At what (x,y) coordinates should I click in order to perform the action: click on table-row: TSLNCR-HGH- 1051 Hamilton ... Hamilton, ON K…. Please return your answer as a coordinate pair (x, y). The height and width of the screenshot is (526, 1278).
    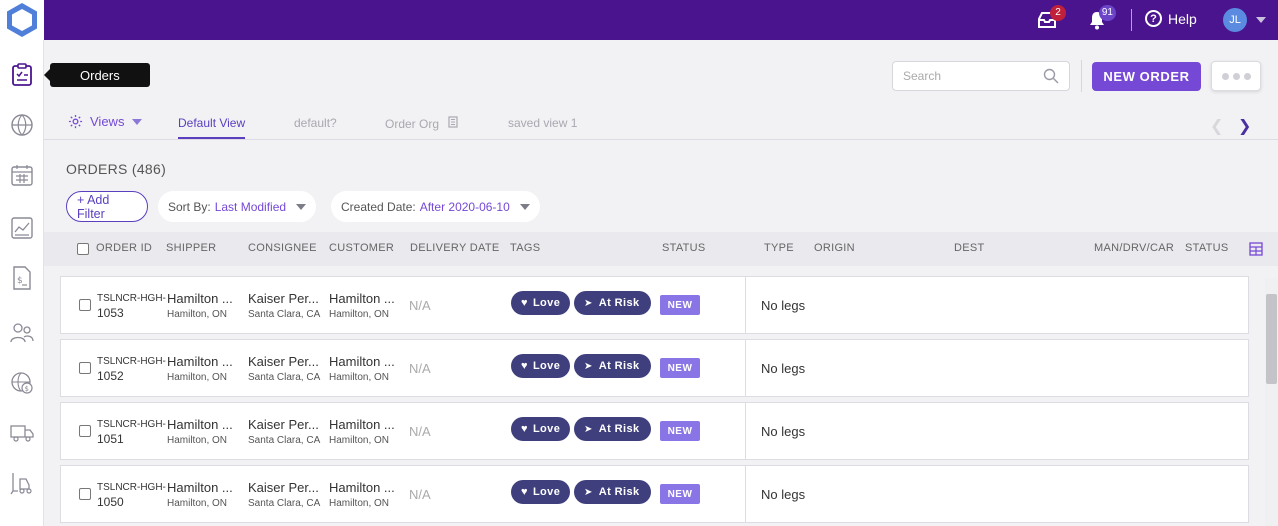
    Looking at the image, I should click on (654, 431).